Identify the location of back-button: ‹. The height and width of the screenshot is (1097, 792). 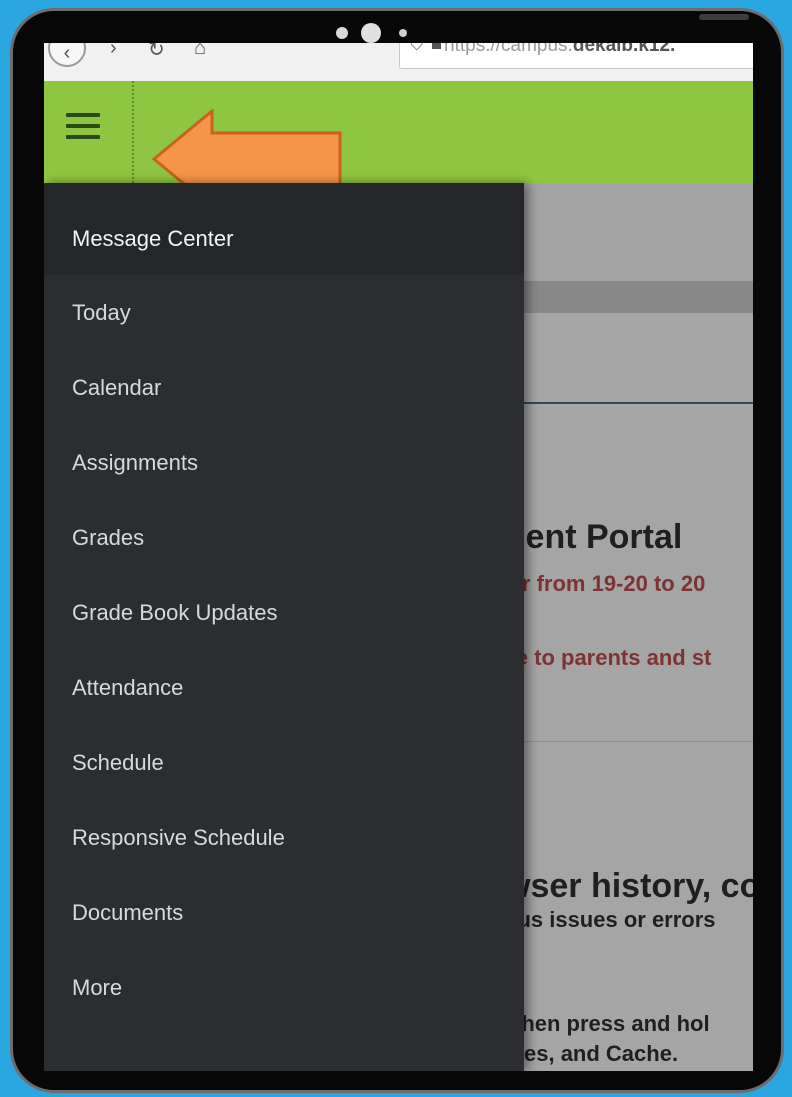
(67, 55).